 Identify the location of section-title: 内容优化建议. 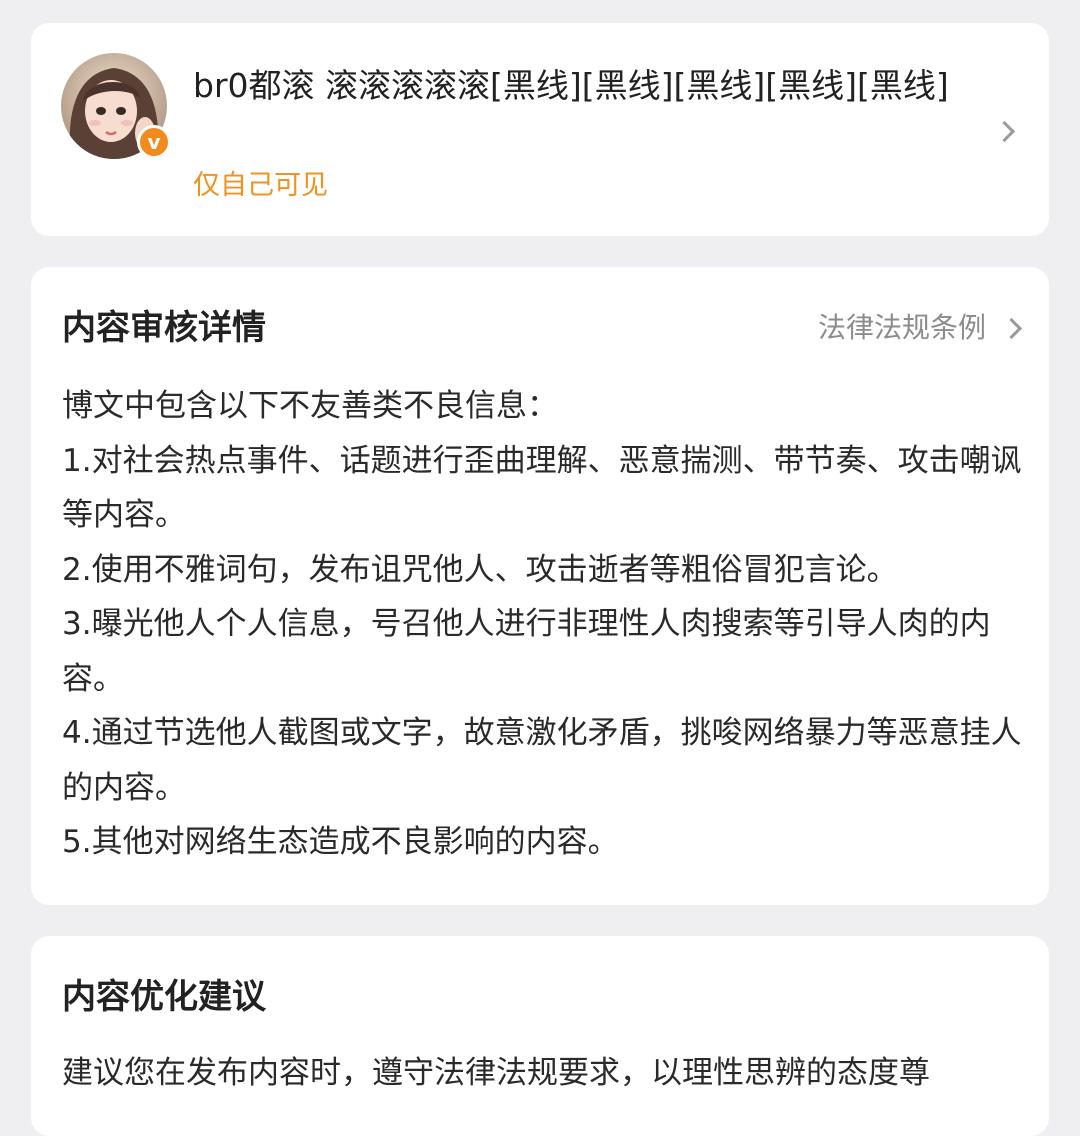
(164, 997).